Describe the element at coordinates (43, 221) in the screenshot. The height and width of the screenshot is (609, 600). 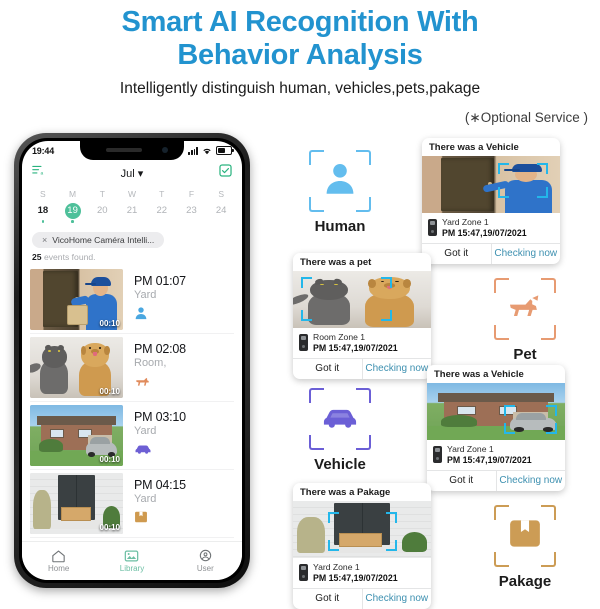
I see `event-dot` at that location.